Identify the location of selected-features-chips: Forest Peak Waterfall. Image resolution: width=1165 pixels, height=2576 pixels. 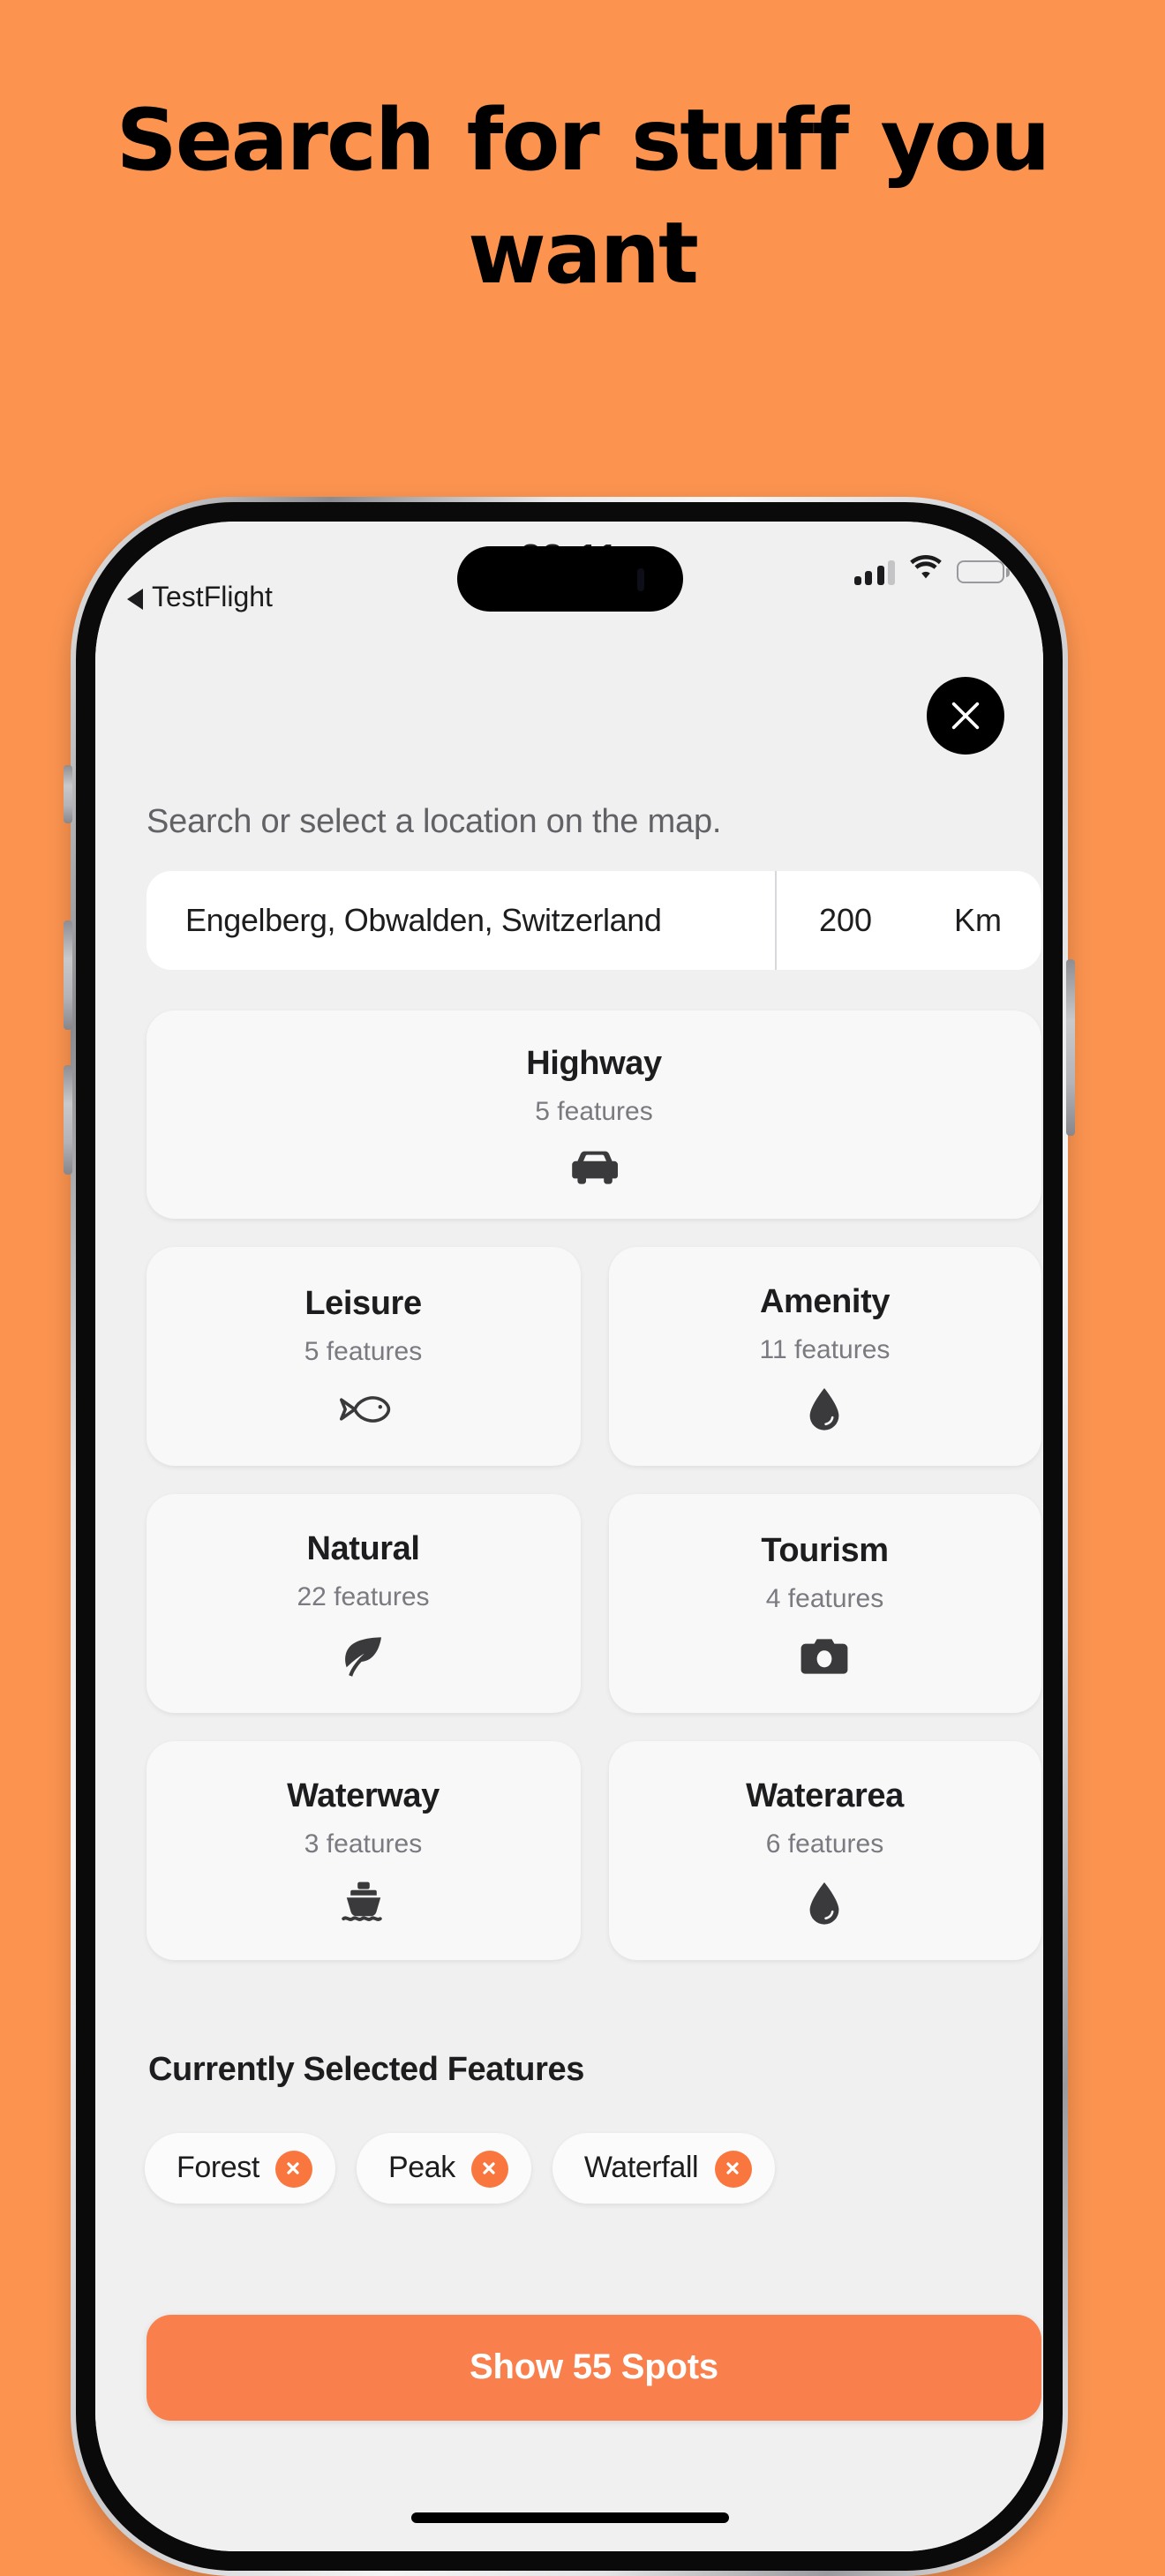
(594, 2168).